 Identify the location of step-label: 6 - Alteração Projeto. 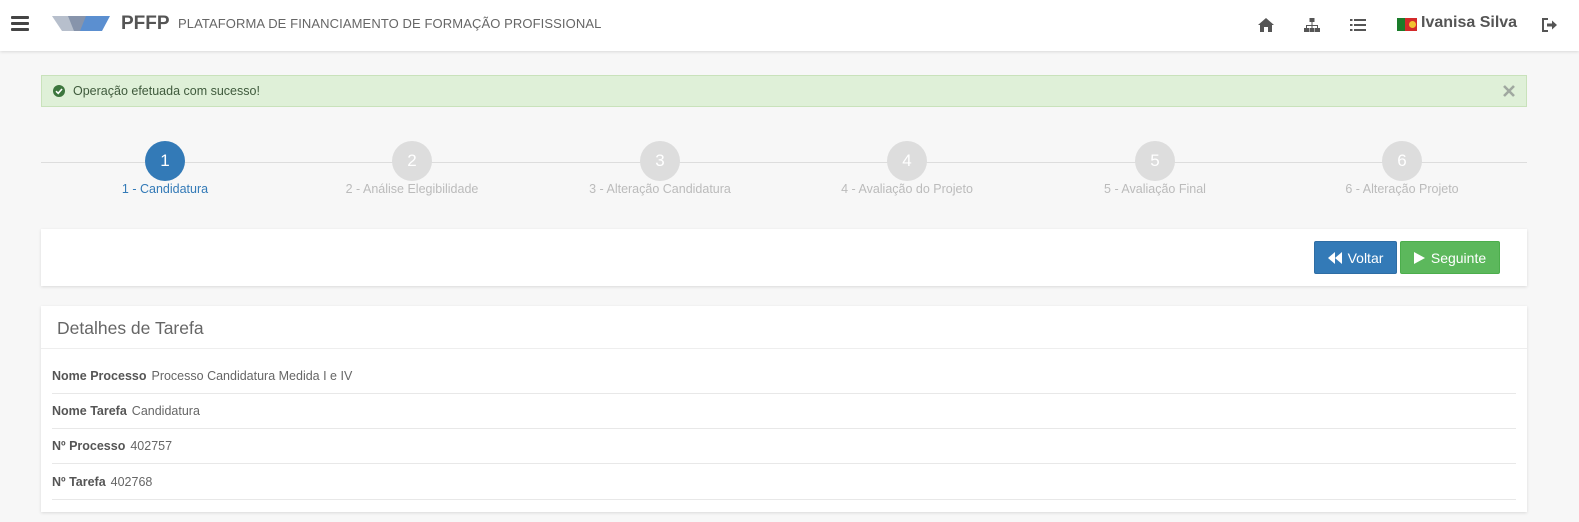
(1402, 189).